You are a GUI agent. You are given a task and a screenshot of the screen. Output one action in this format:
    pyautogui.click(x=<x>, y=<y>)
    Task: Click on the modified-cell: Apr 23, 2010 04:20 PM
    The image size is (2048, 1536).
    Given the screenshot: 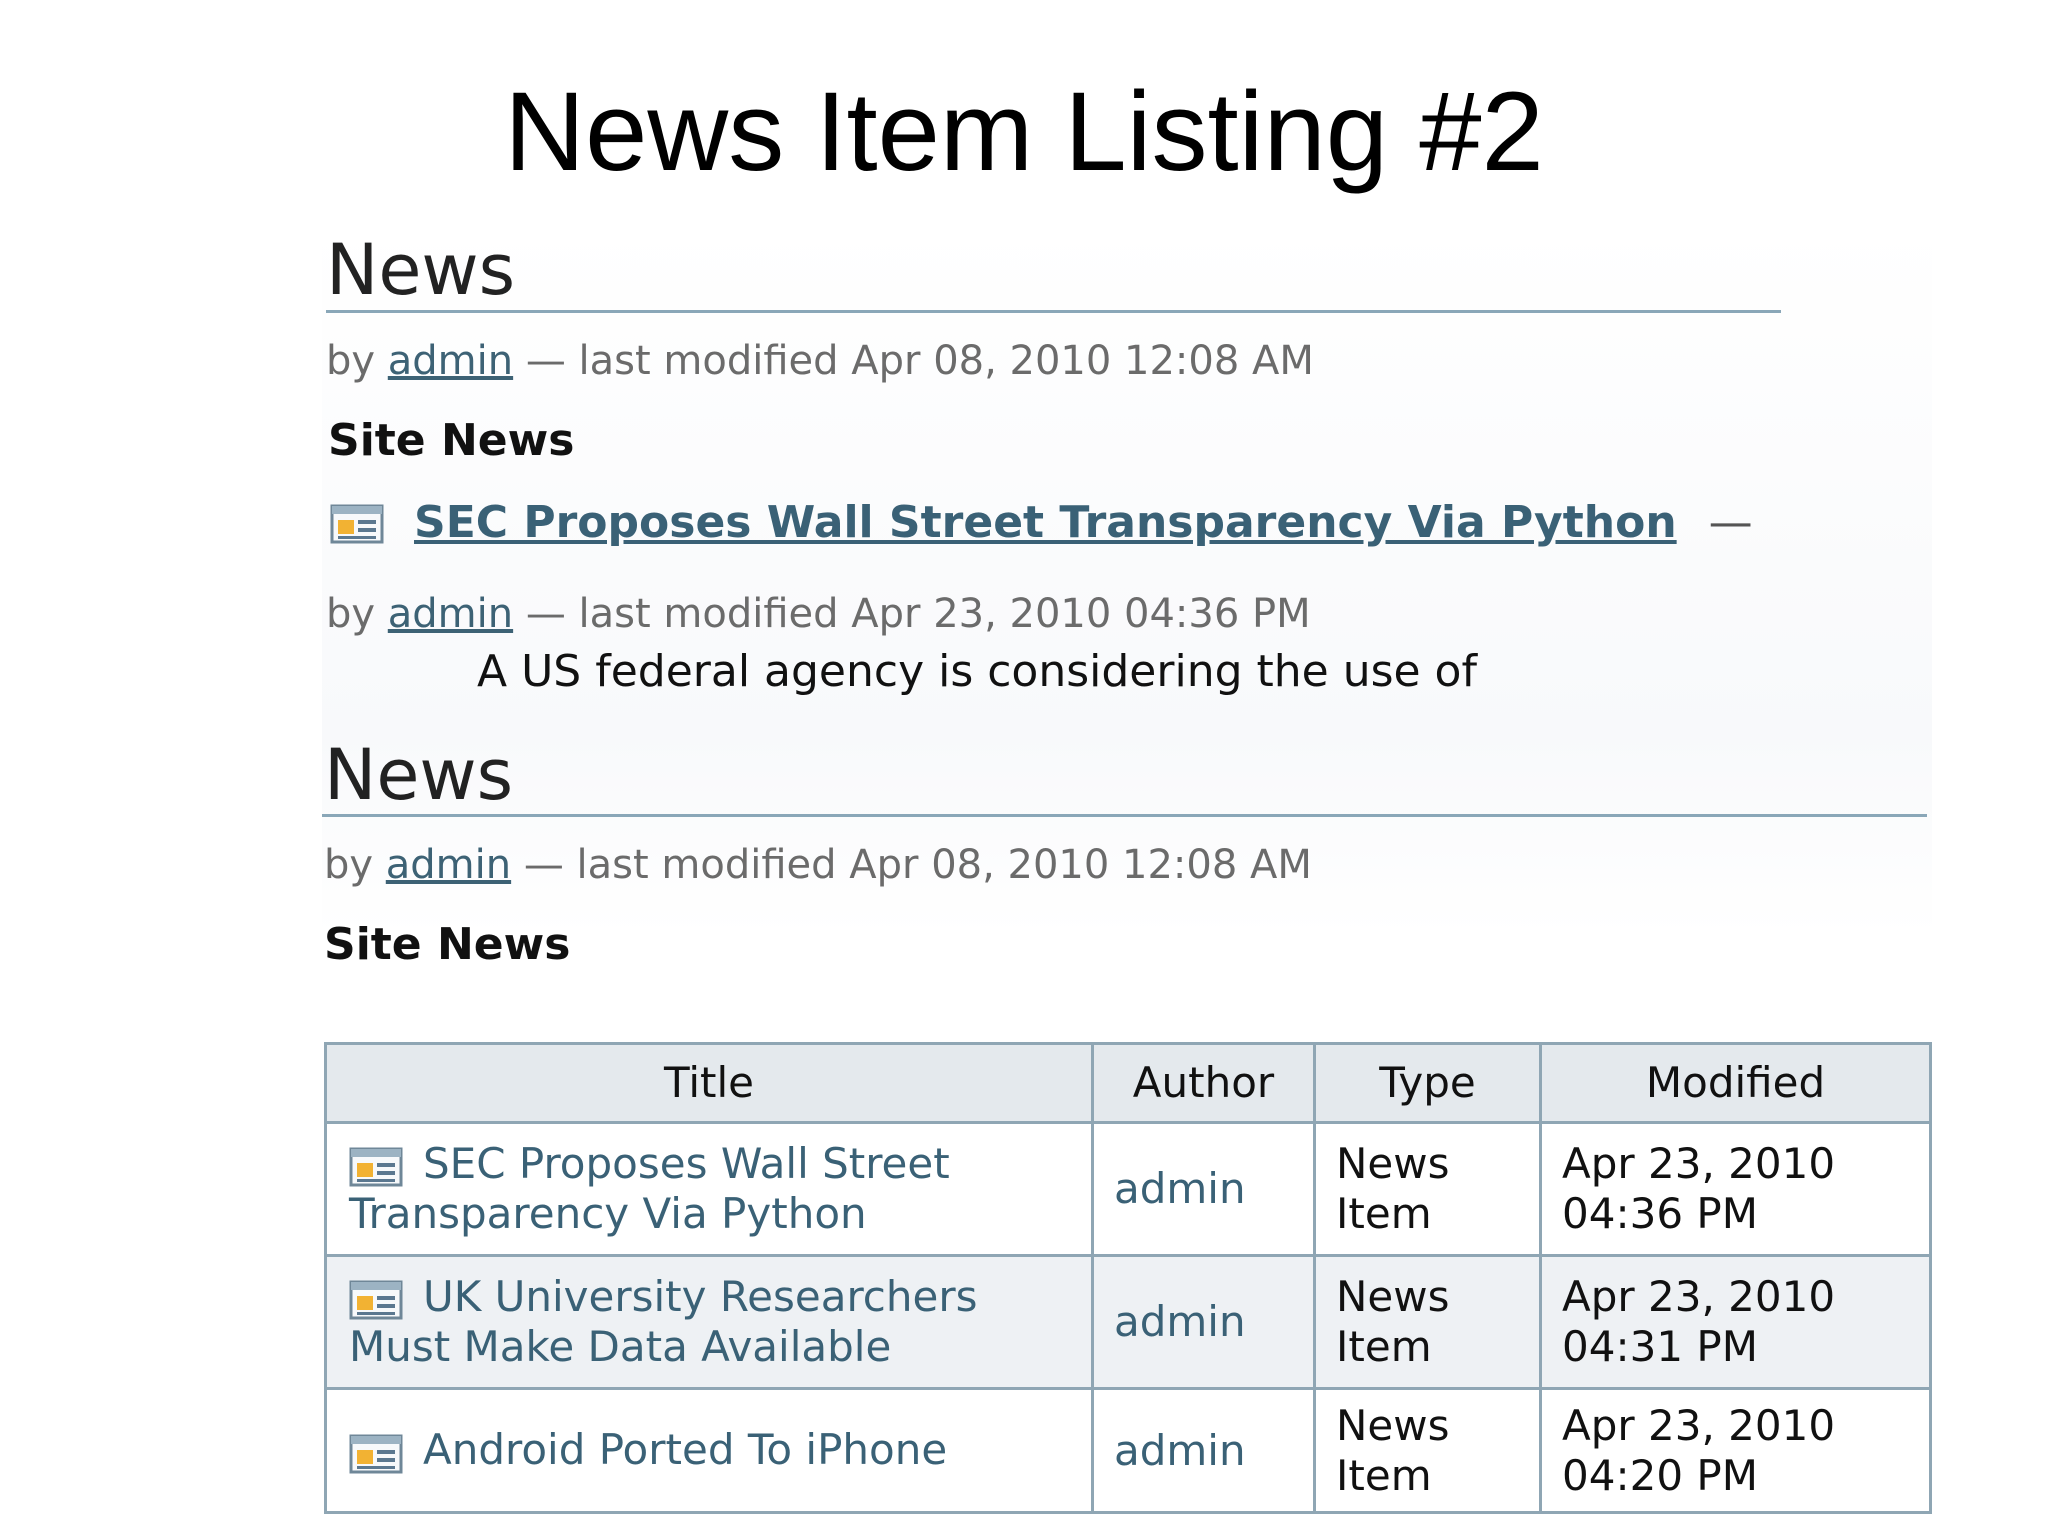 What is the action you would take?
    pyautogui.click(x=1735, y=1450)
    